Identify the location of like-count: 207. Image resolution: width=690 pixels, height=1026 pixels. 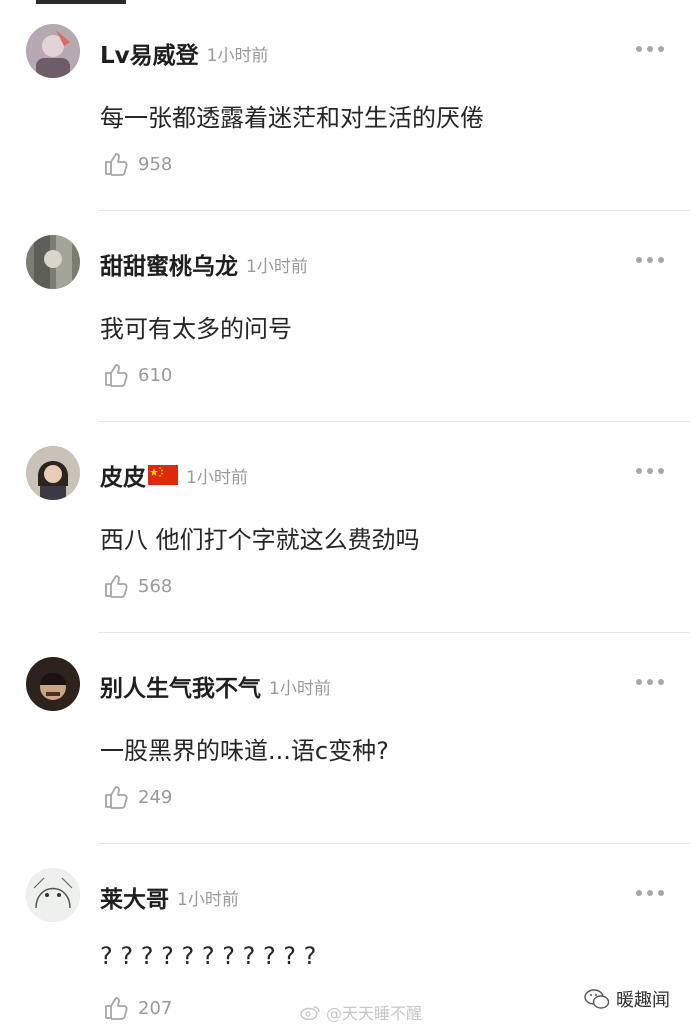
(155, 1008).